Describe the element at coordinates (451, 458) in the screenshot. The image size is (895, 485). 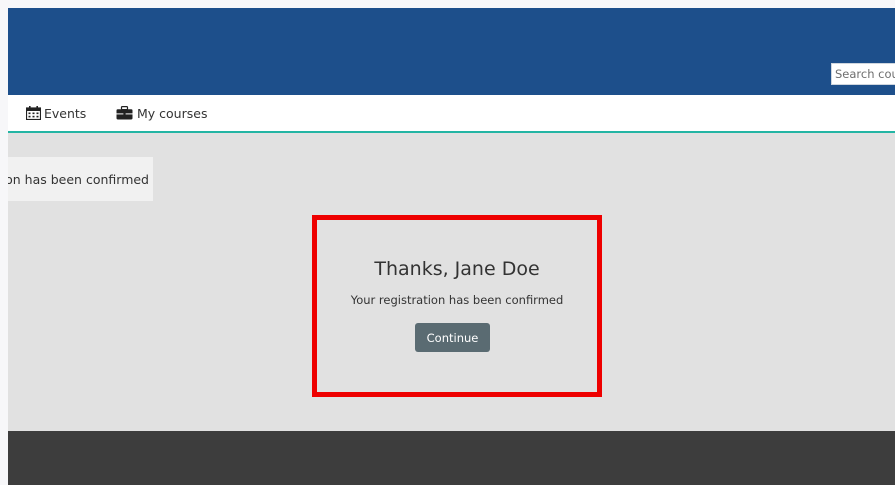
I see `site-footer` at that location.